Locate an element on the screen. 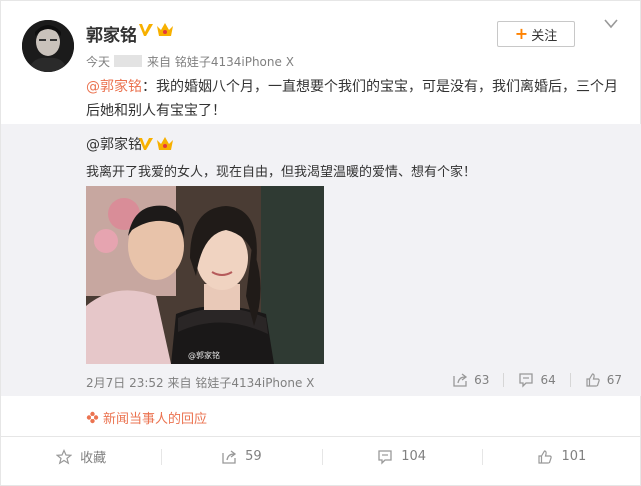 The height and width of the screenshot is (486, 641). repost-source: 来自 铭娃子4134iPhone X is located at coordinates (241, 383).